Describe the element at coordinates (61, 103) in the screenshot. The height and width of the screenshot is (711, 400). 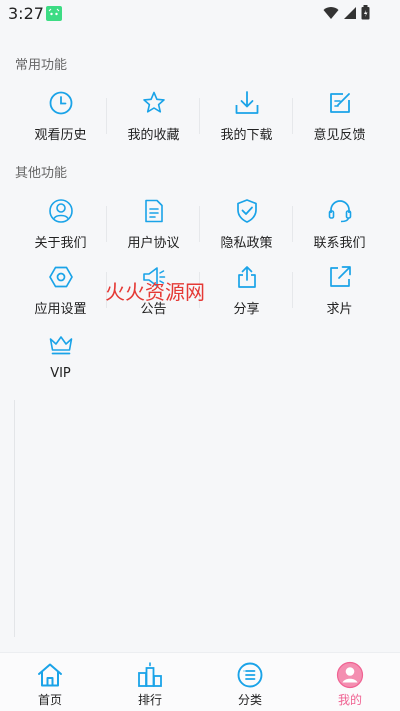
I see `clock-icon` at that location.